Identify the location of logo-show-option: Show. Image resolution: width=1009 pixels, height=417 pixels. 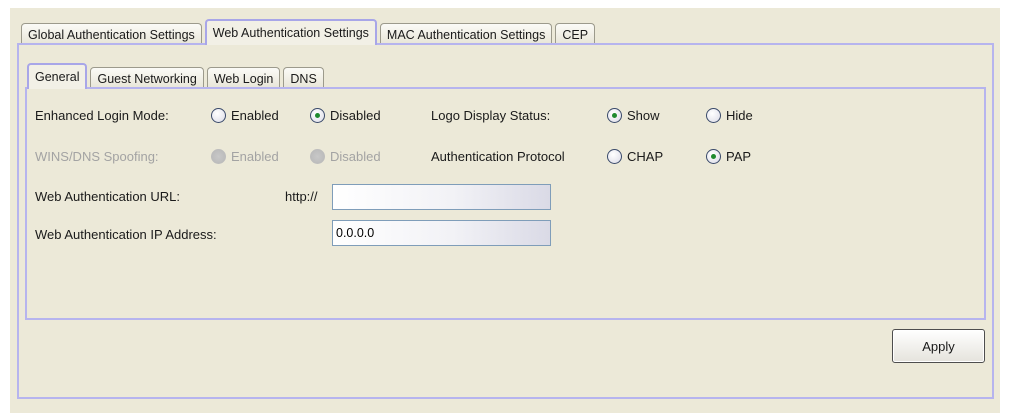
(633, 115).